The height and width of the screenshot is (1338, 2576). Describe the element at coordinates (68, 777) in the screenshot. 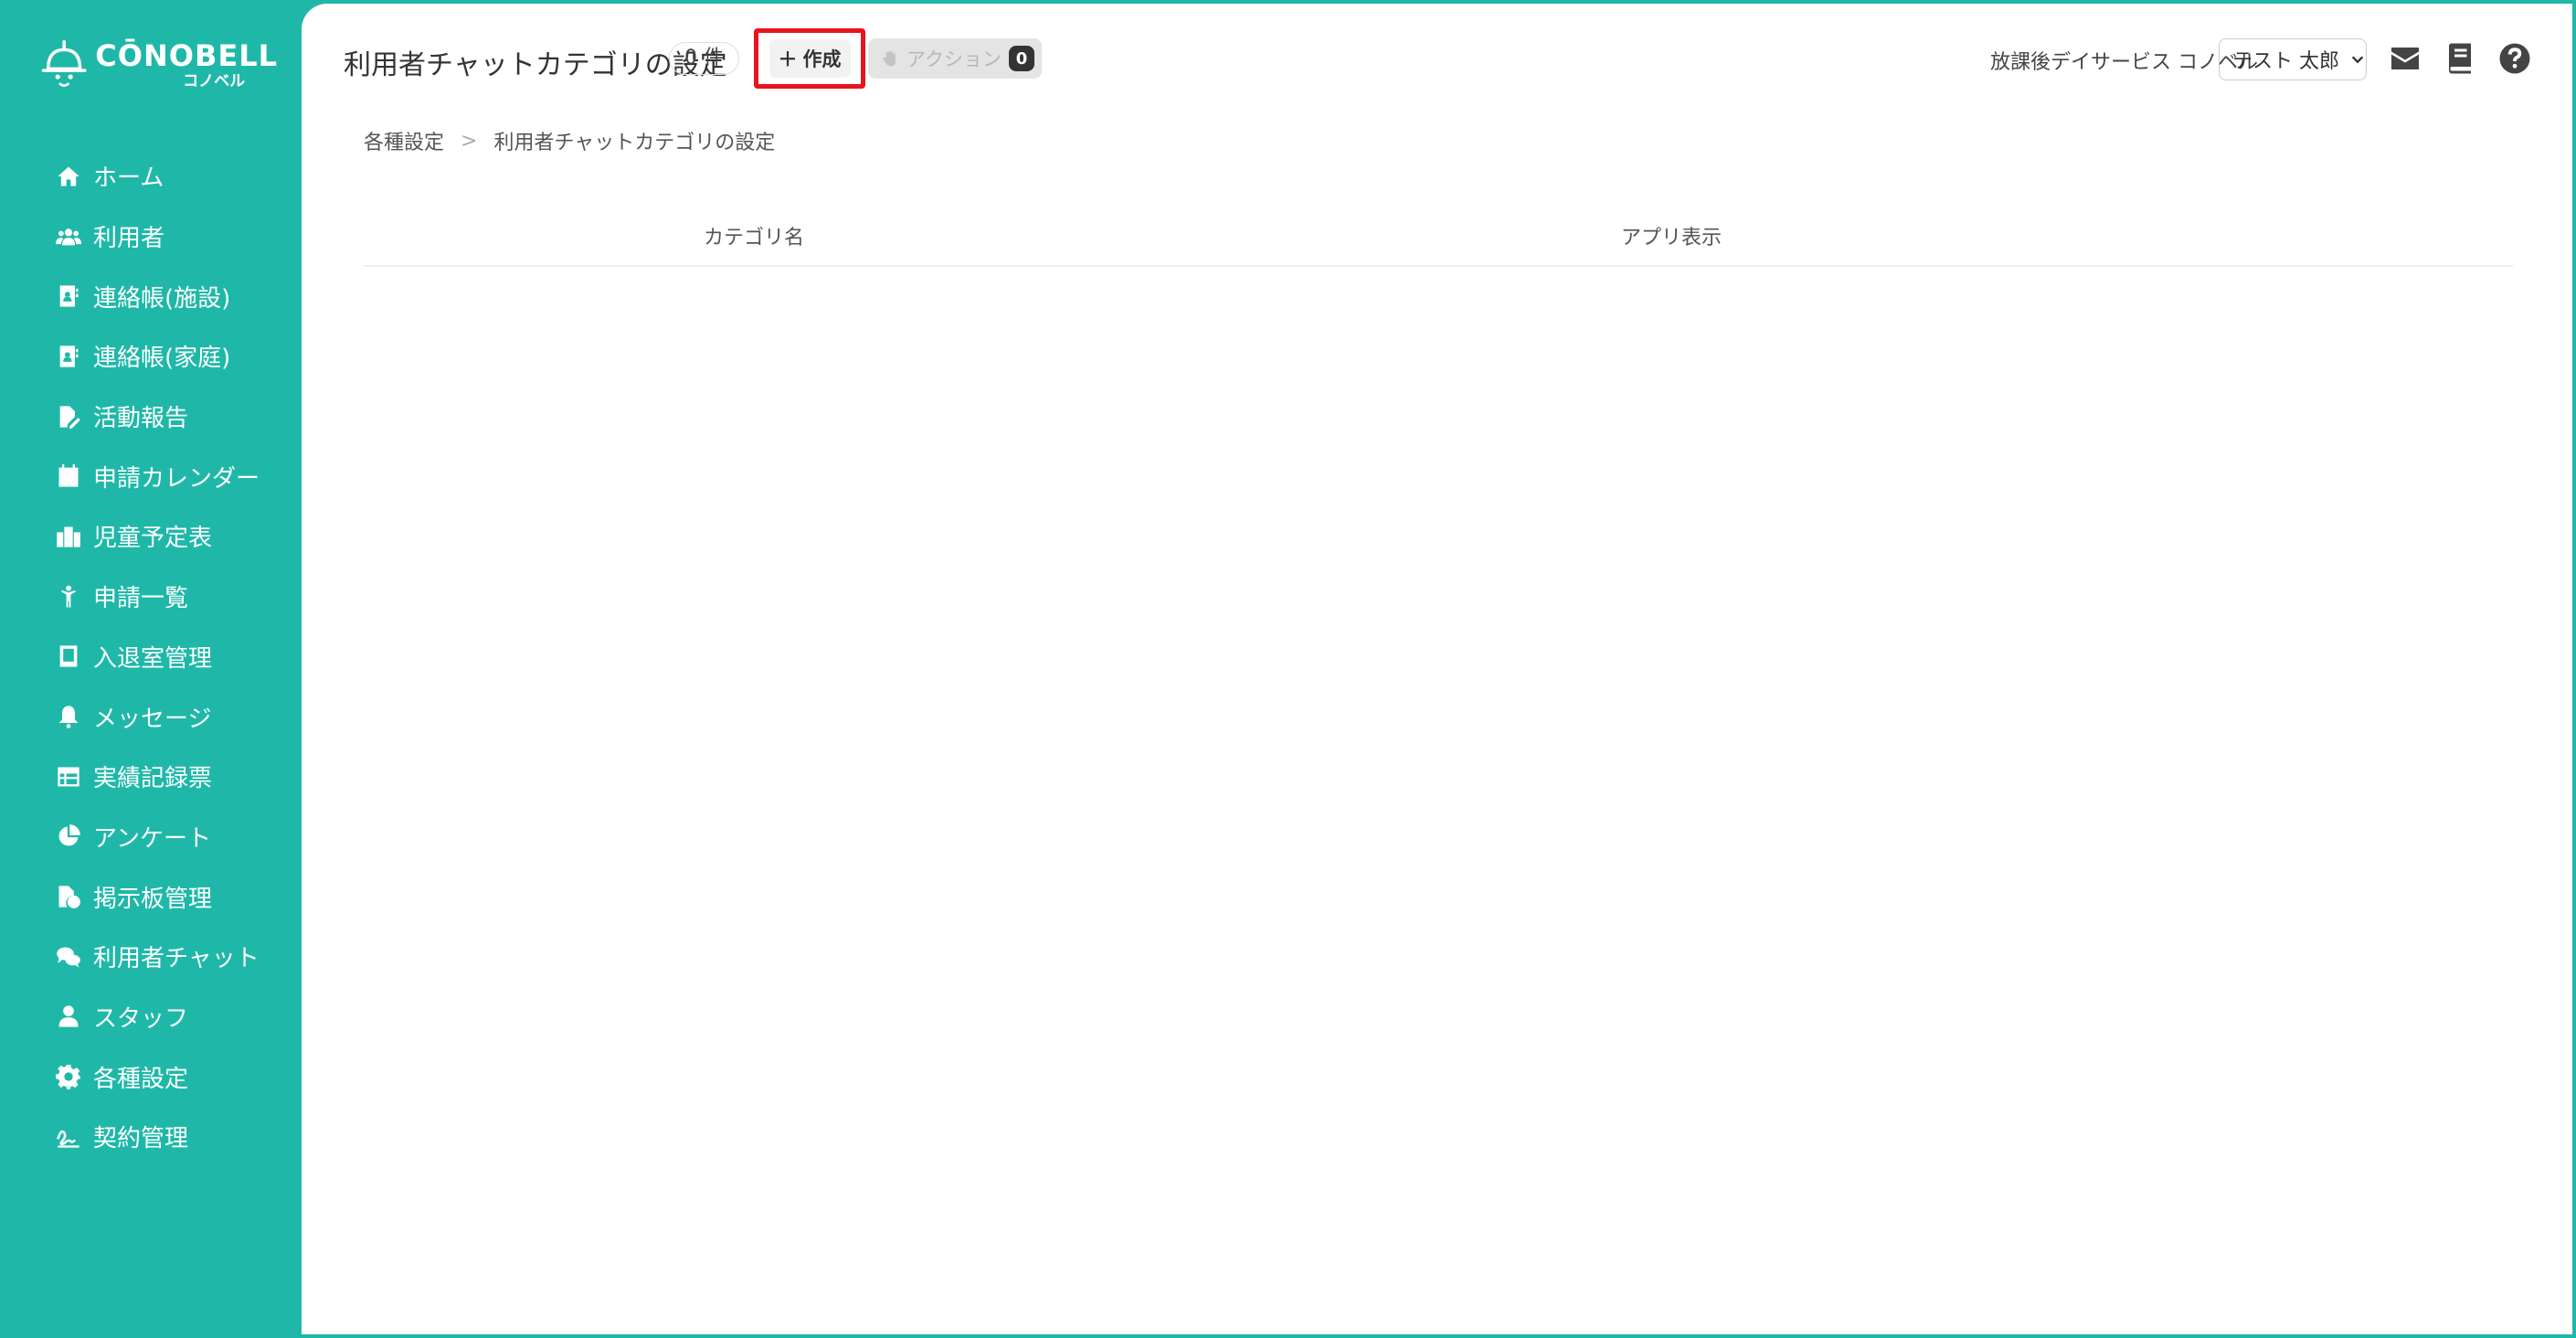

I see `table-icon` at that location.